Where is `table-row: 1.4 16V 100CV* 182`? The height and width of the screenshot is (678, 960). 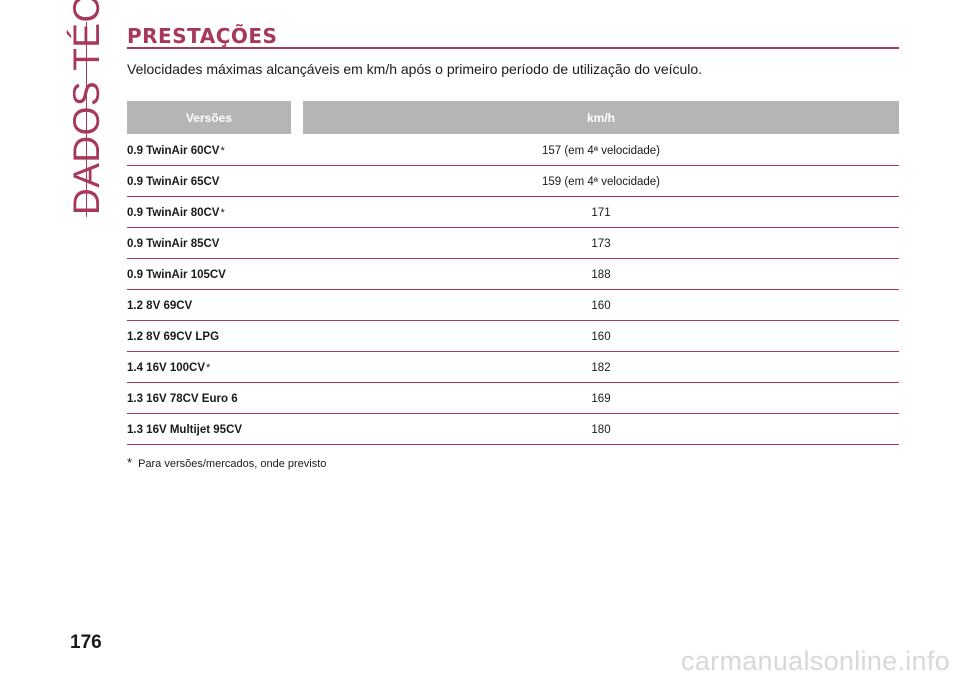 table-row: 1.4 16V 100CV* 182 is located at coordinates (513, 367).